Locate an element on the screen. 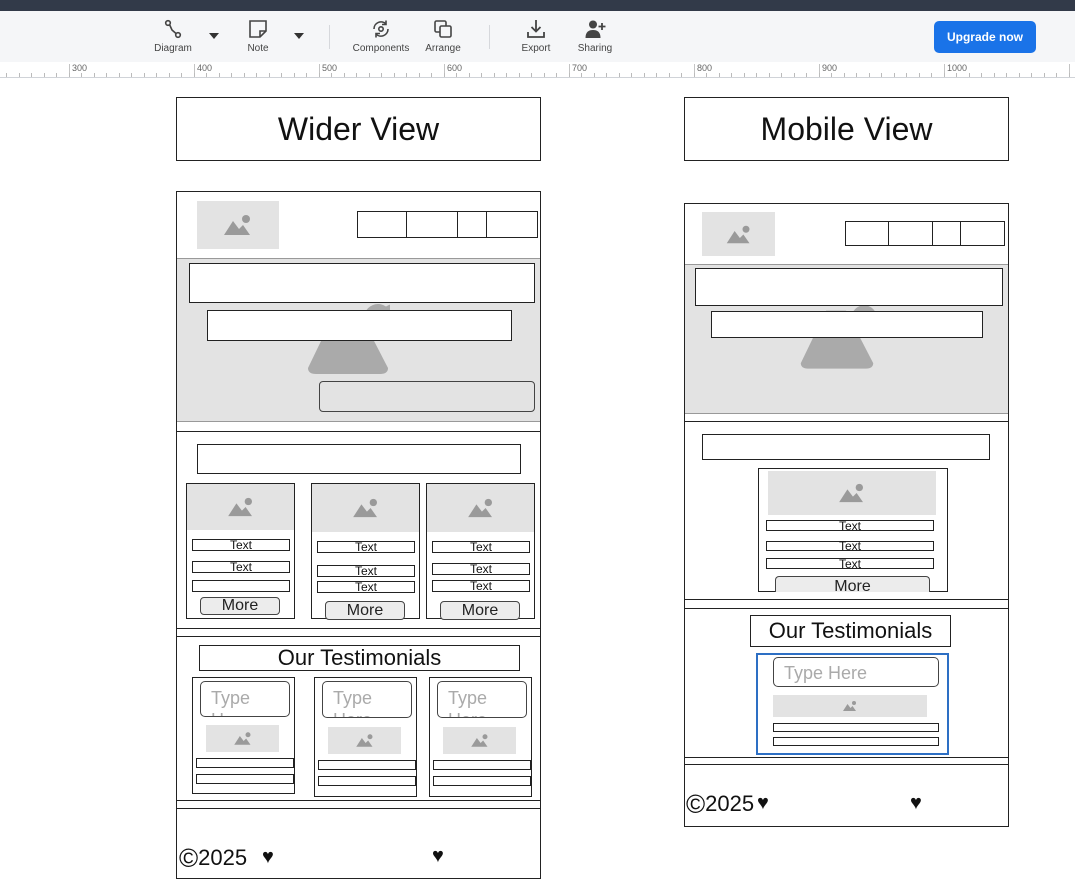 This screenshot has height=884, width=1075. diagram-dropdown-caret is located at coordinates (214, 36).